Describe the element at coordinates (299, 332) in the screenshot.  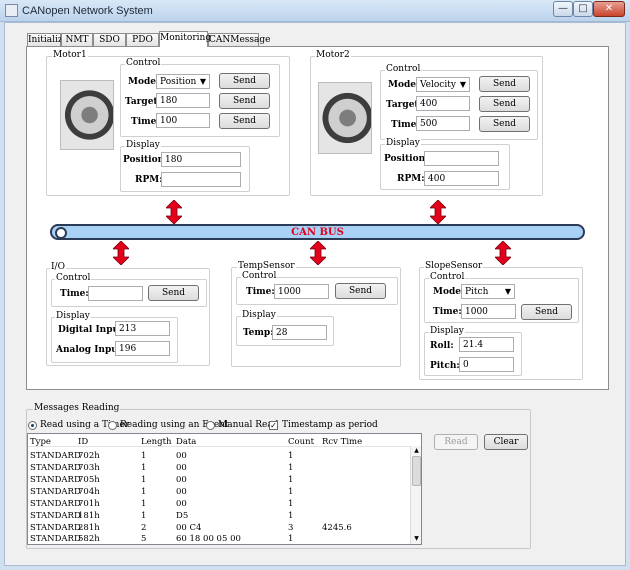
I see `temp-temp-field: 28` at that location.